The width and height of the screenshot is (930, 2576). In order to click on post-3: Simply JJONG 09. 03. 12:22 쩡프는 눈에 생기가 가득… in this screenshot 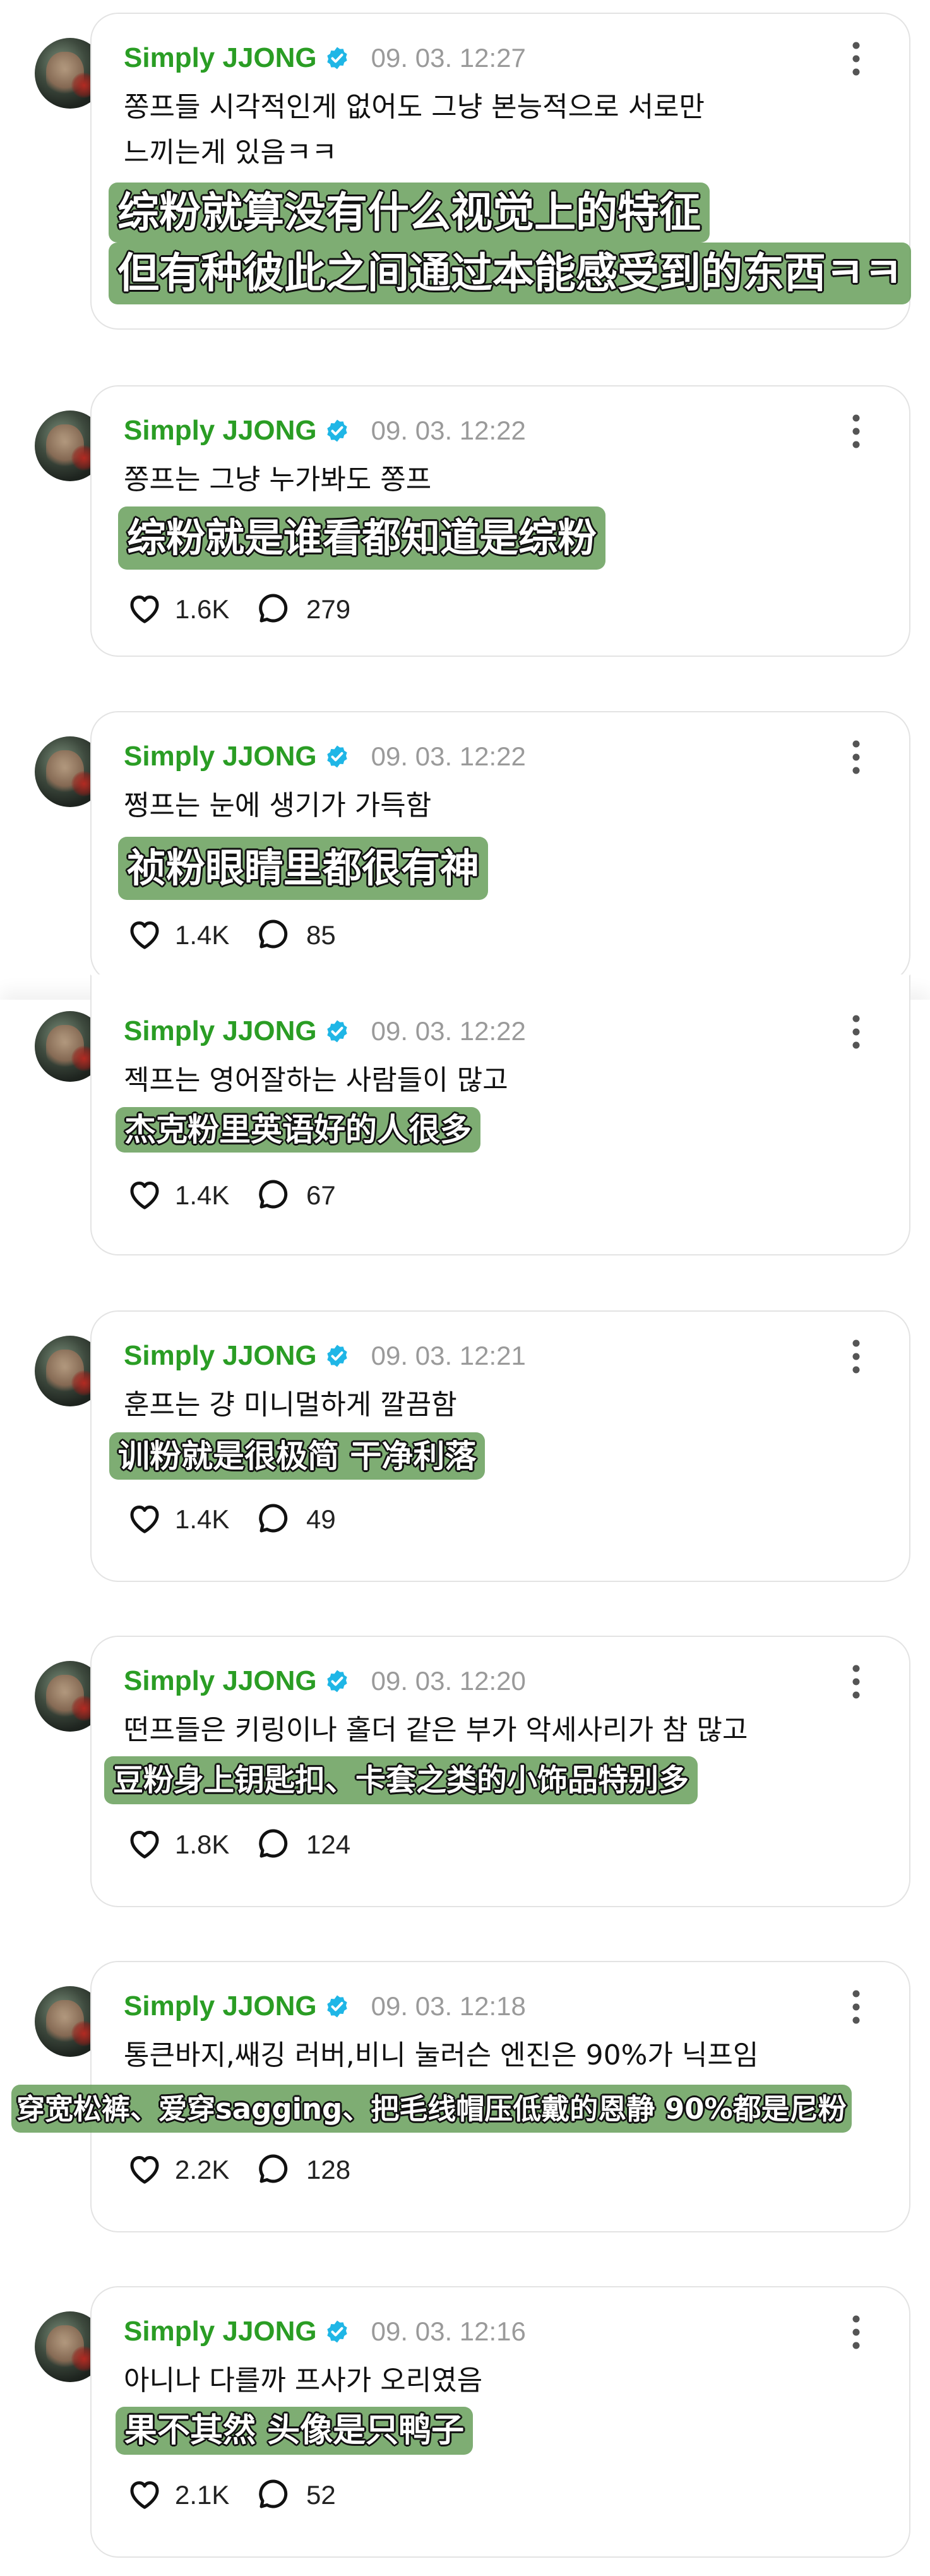, I will do `click(465, 841)`.